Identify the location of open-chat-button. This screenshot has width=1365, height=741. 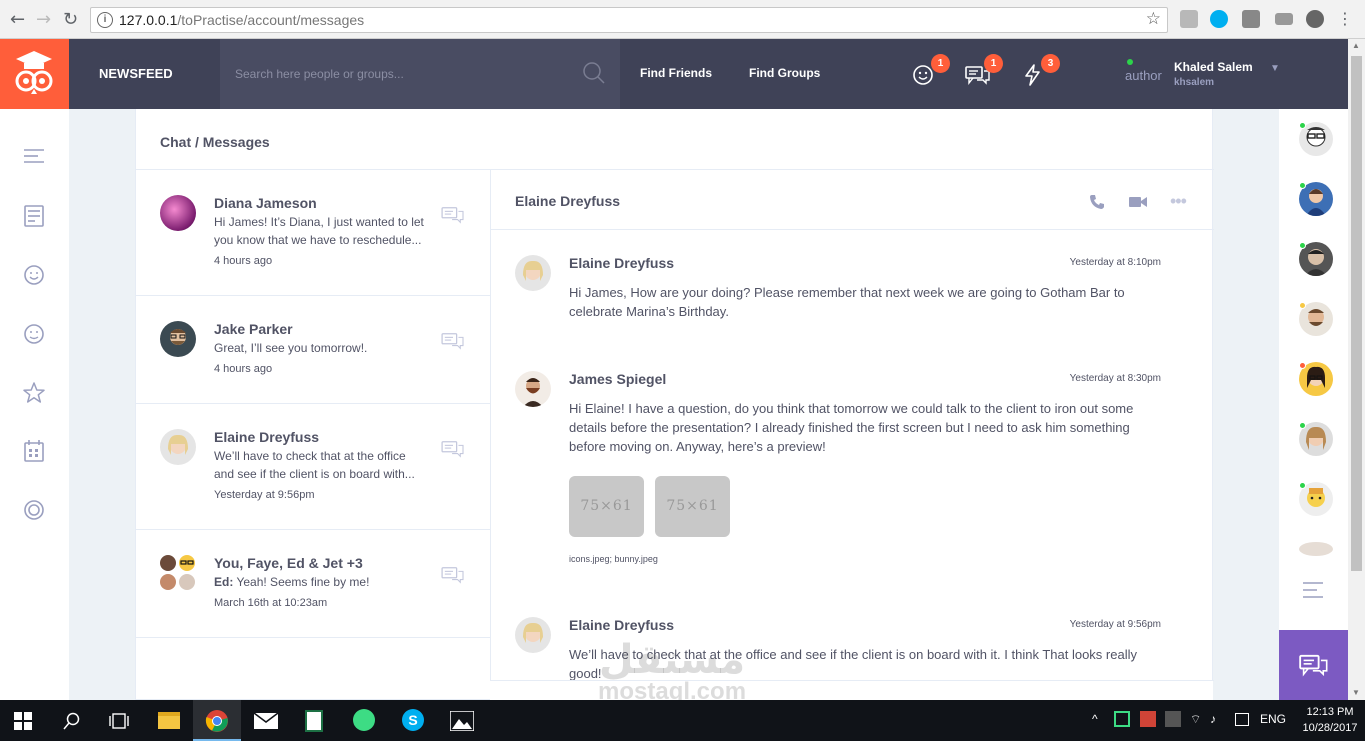
(1313, 665).